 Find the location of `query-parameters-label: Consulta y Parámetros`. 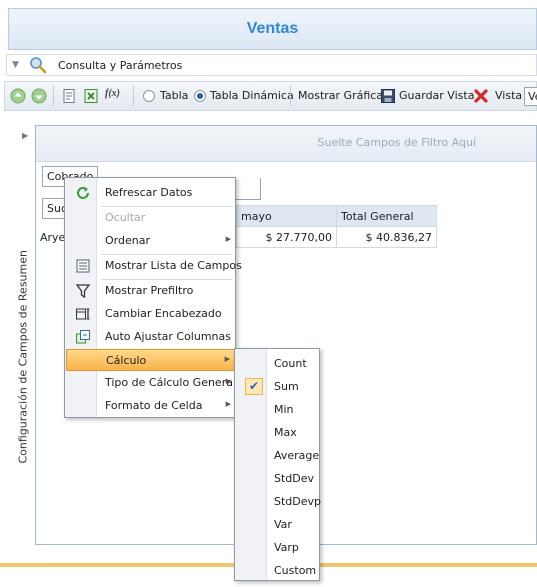

query-parameters-label: Consulta y Parámetros is located at coordinates (120, 65).